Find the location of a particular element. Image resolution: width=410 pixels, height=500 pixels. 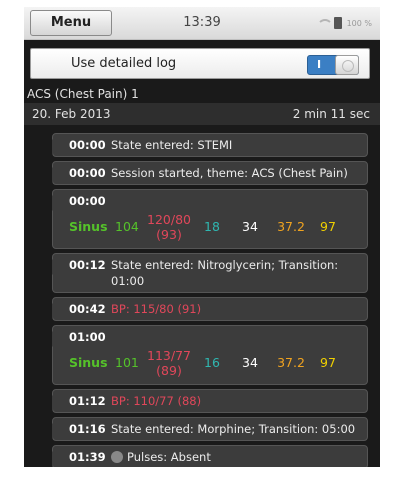

heart-rate-value: 101 is located at coordinates (127, 362).